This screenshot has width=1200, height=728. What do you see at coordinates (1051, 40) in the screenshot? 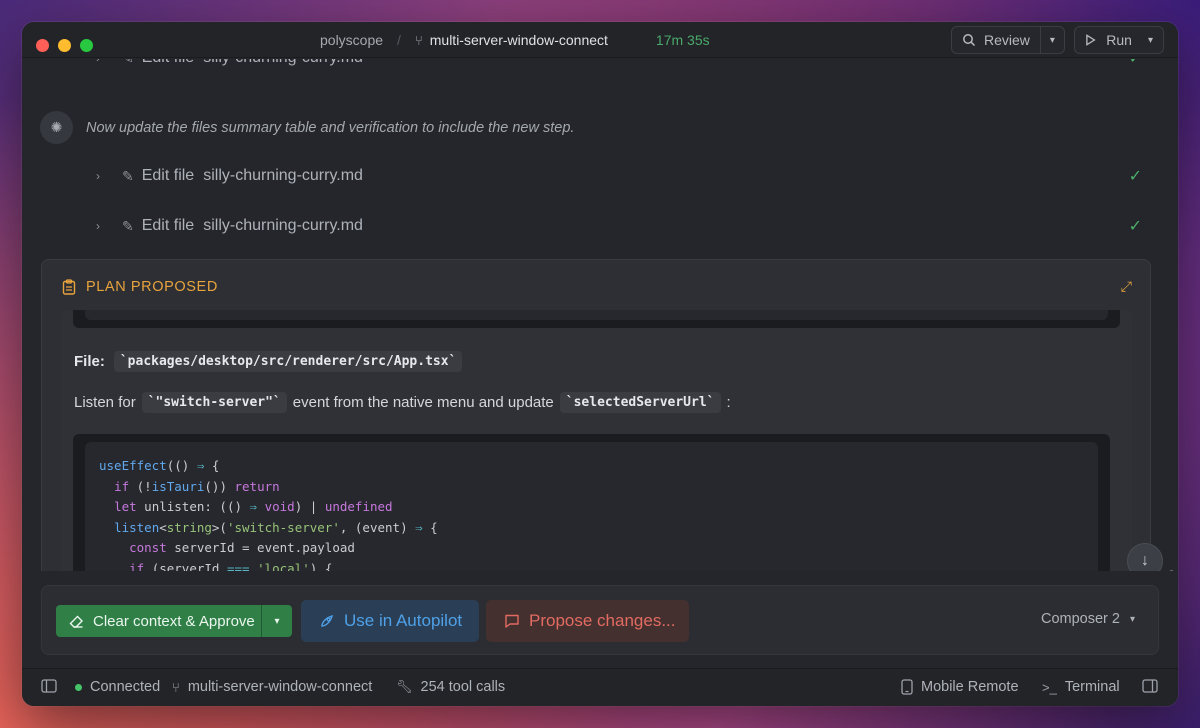
I see `review-dropdown-chevron-icon: ▾` at bounding box center [1051, 40].